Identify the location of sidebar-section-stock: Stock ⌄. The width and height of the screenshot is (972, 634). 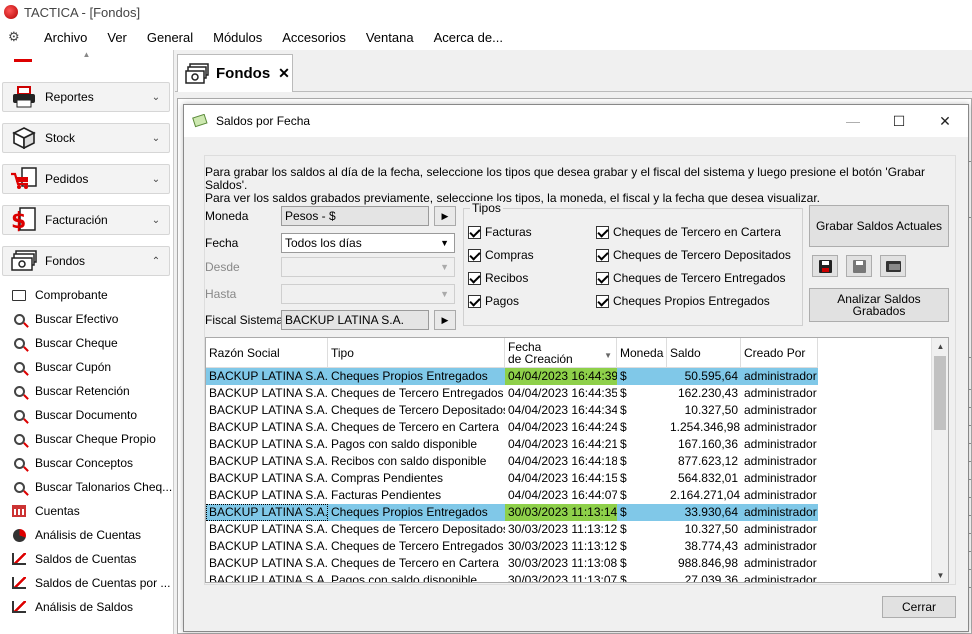
(86, 138).